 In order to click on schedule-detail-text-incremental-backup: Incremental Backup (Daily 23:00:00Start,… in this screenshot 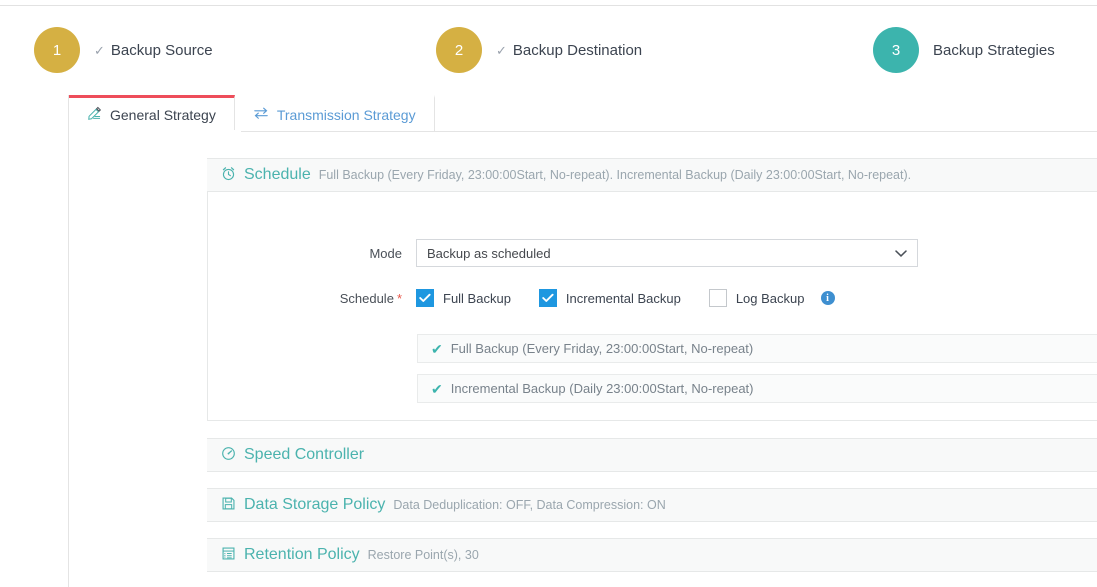, I will do `click(602, 388)`.